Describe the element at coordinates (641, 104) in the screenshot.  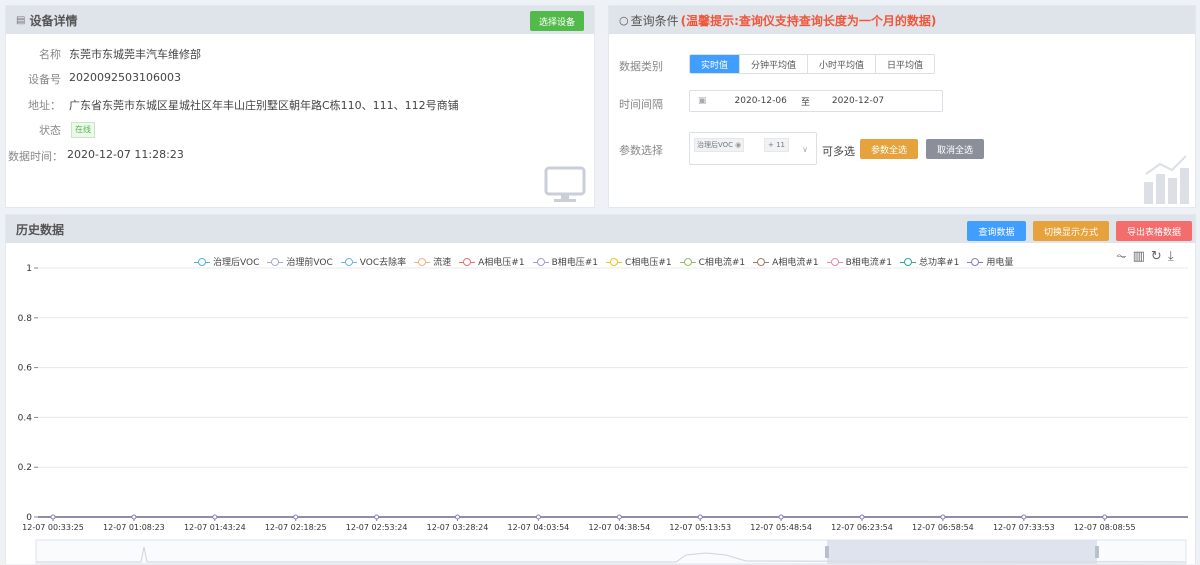
I see `time-range-label: 时间间隔` at that location.